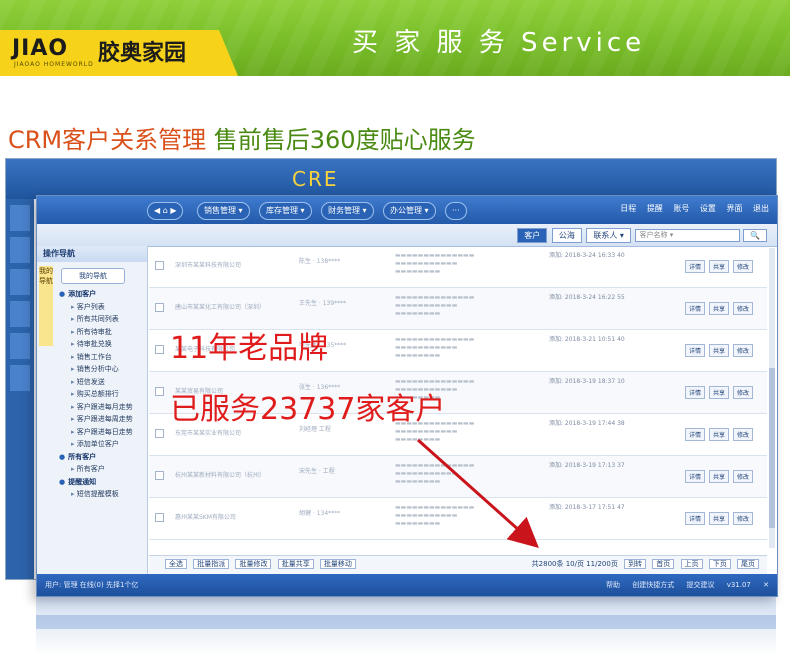 This screenshot has height=670, width=790. What do you see at coordinates (663, 564) in the screenshot?
I see `first-page-button: 首页` at bounding box center [663, 564].